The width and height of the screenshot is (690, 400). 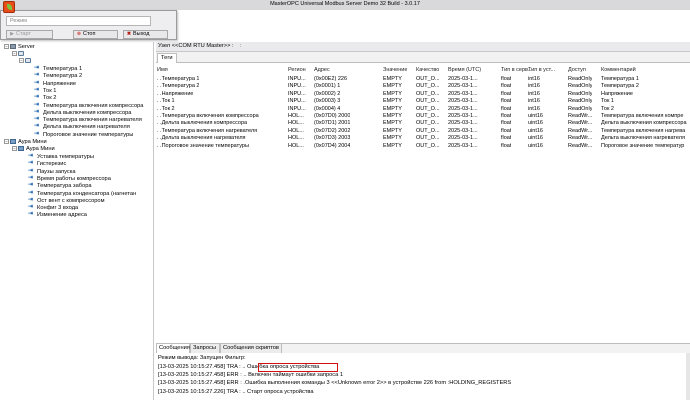 What do you see at coordinates (688, 376) in the screenshot?
I see `messages-scrollbar` at bounding box center [688, 376].